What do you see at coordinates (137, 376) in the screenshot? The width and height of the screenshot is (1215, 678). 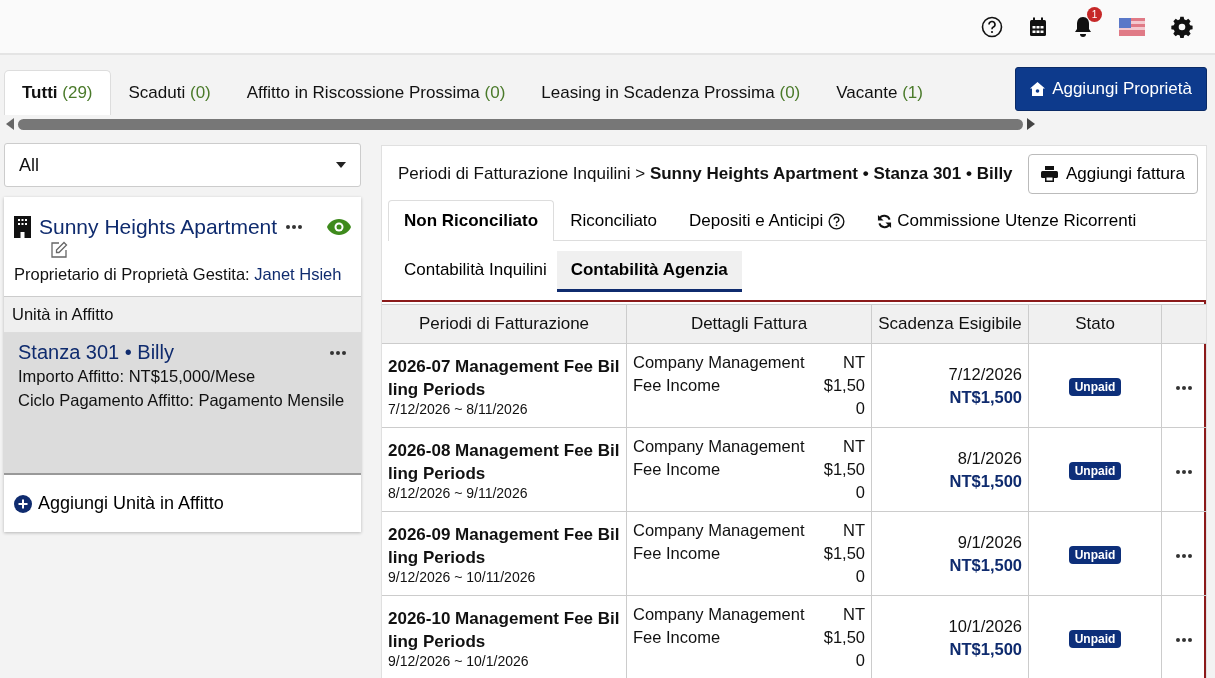 I see `rent-amount: Importo Affitto: NT$15,000/Mese` at bounding box center [137, 376].